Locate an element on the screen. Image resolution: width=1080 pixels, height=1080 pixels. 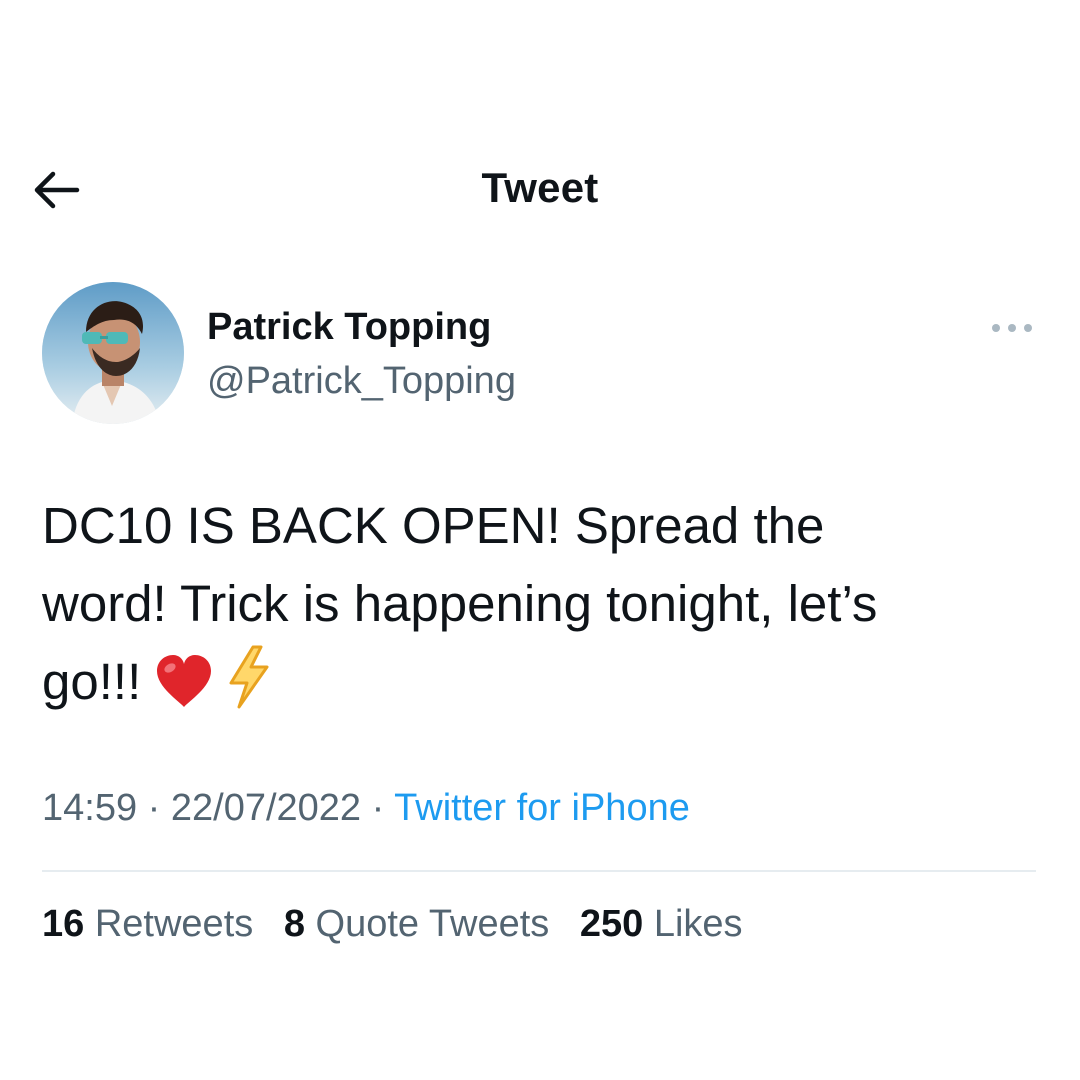
avatar-image is located at coordinates (113, 353).